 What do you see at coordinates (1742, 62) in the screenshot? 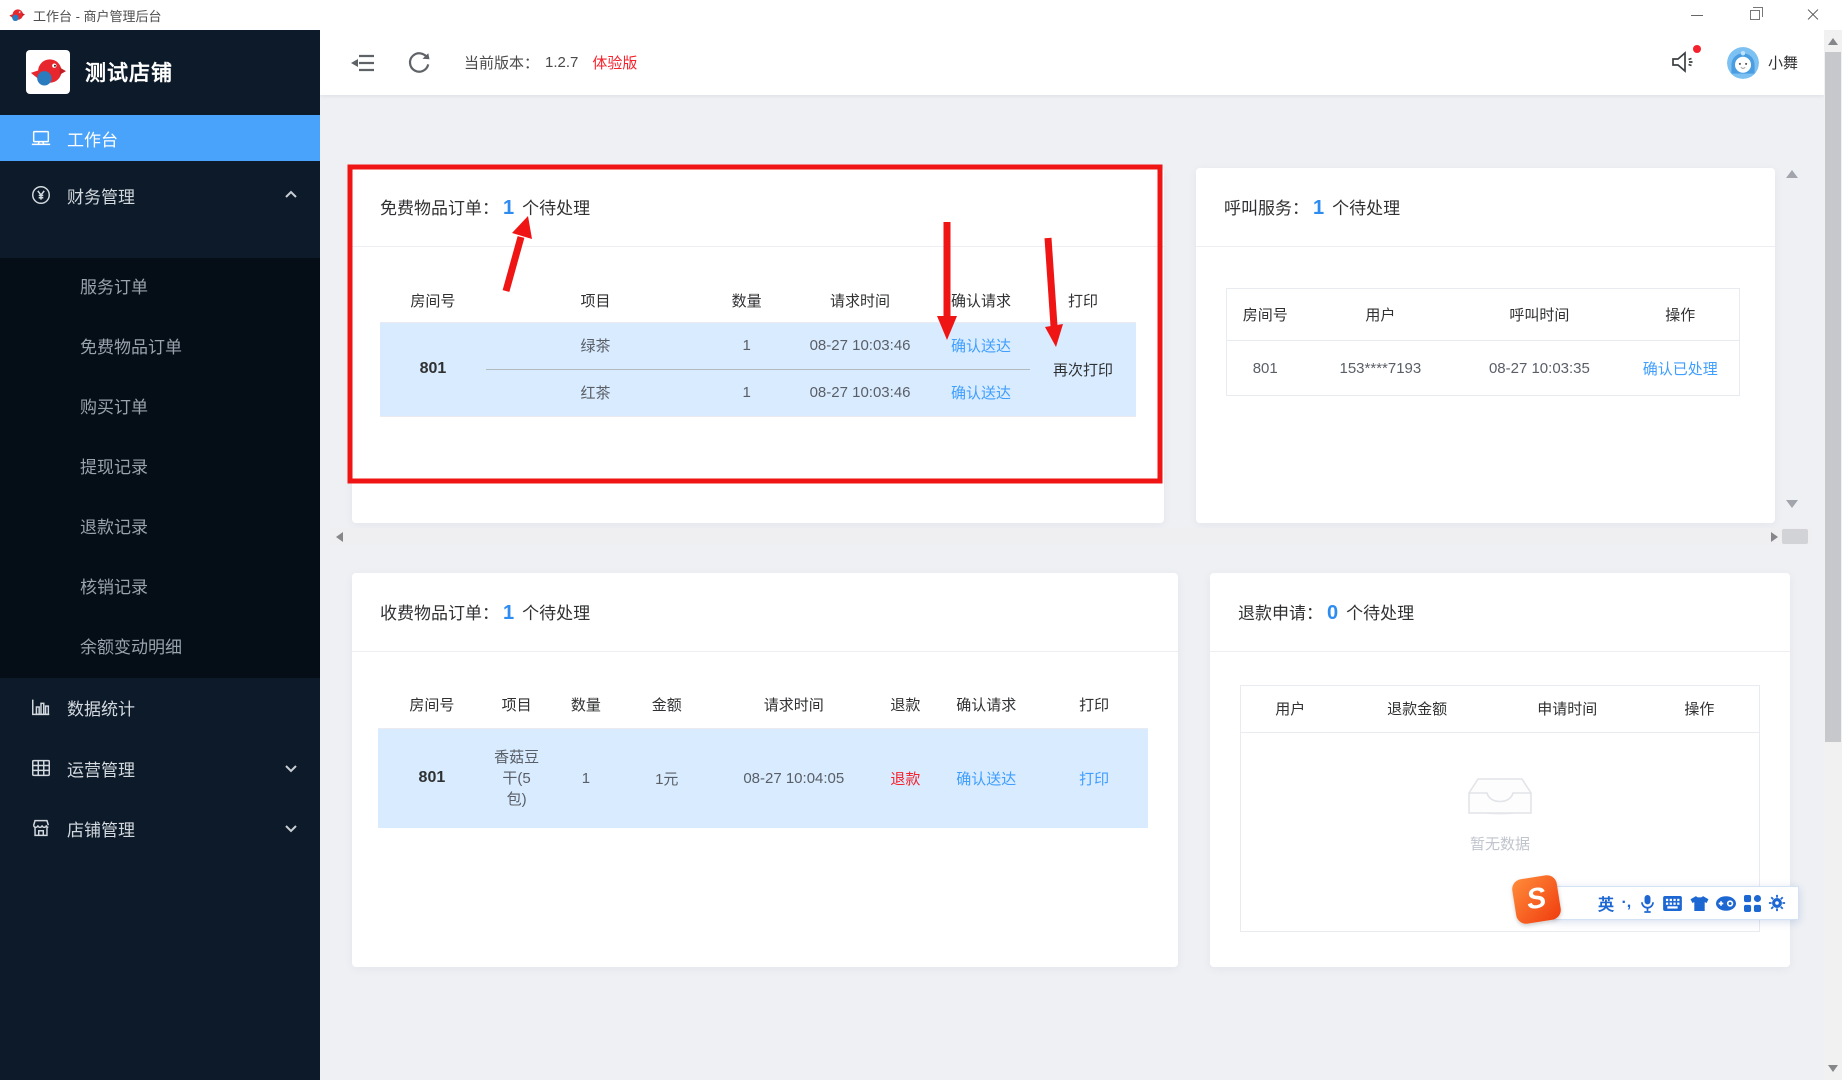
I see `user-avatar` at bounding box center [1742, 62].